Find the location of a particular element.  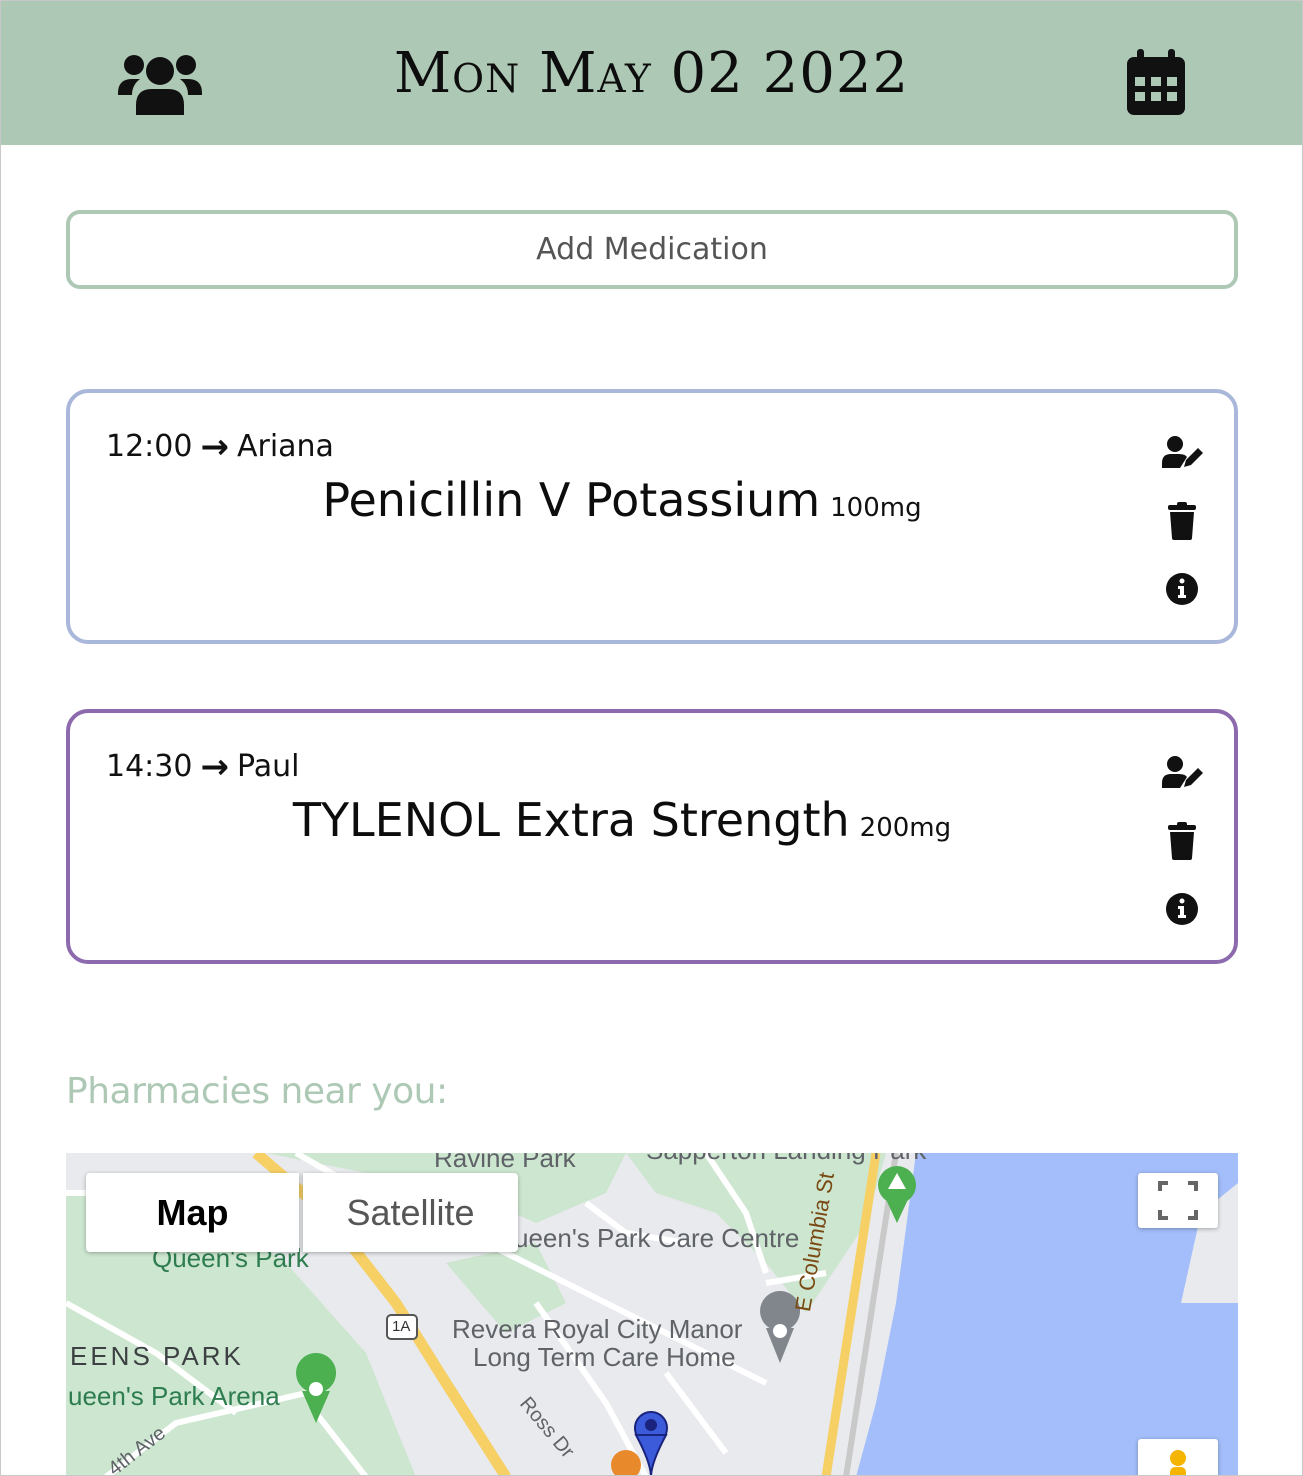

map-label-care-centre: ueen's Park Care Centre is located at coordinates (657, 1238).